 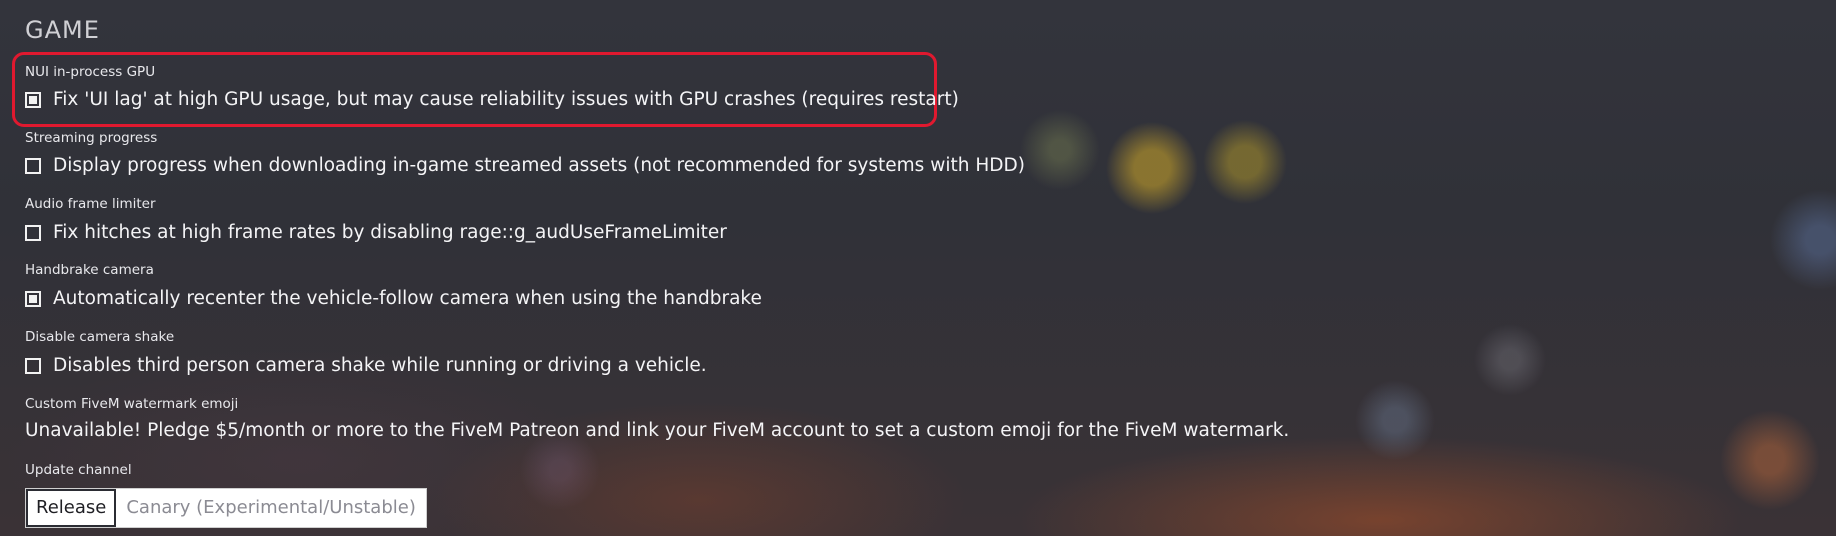 I want to click on setting-label-handbrake-camera: Handbrake camera, so click(x=89, y=270).